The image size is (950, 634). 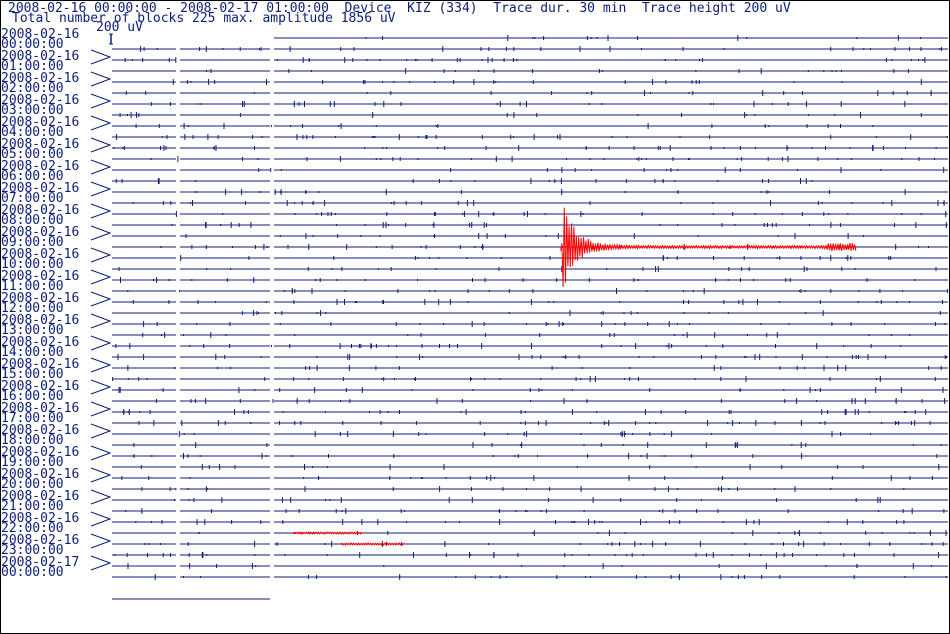 I want to click on hour-label-time: 00:00:00, so click(x=32, y=572).